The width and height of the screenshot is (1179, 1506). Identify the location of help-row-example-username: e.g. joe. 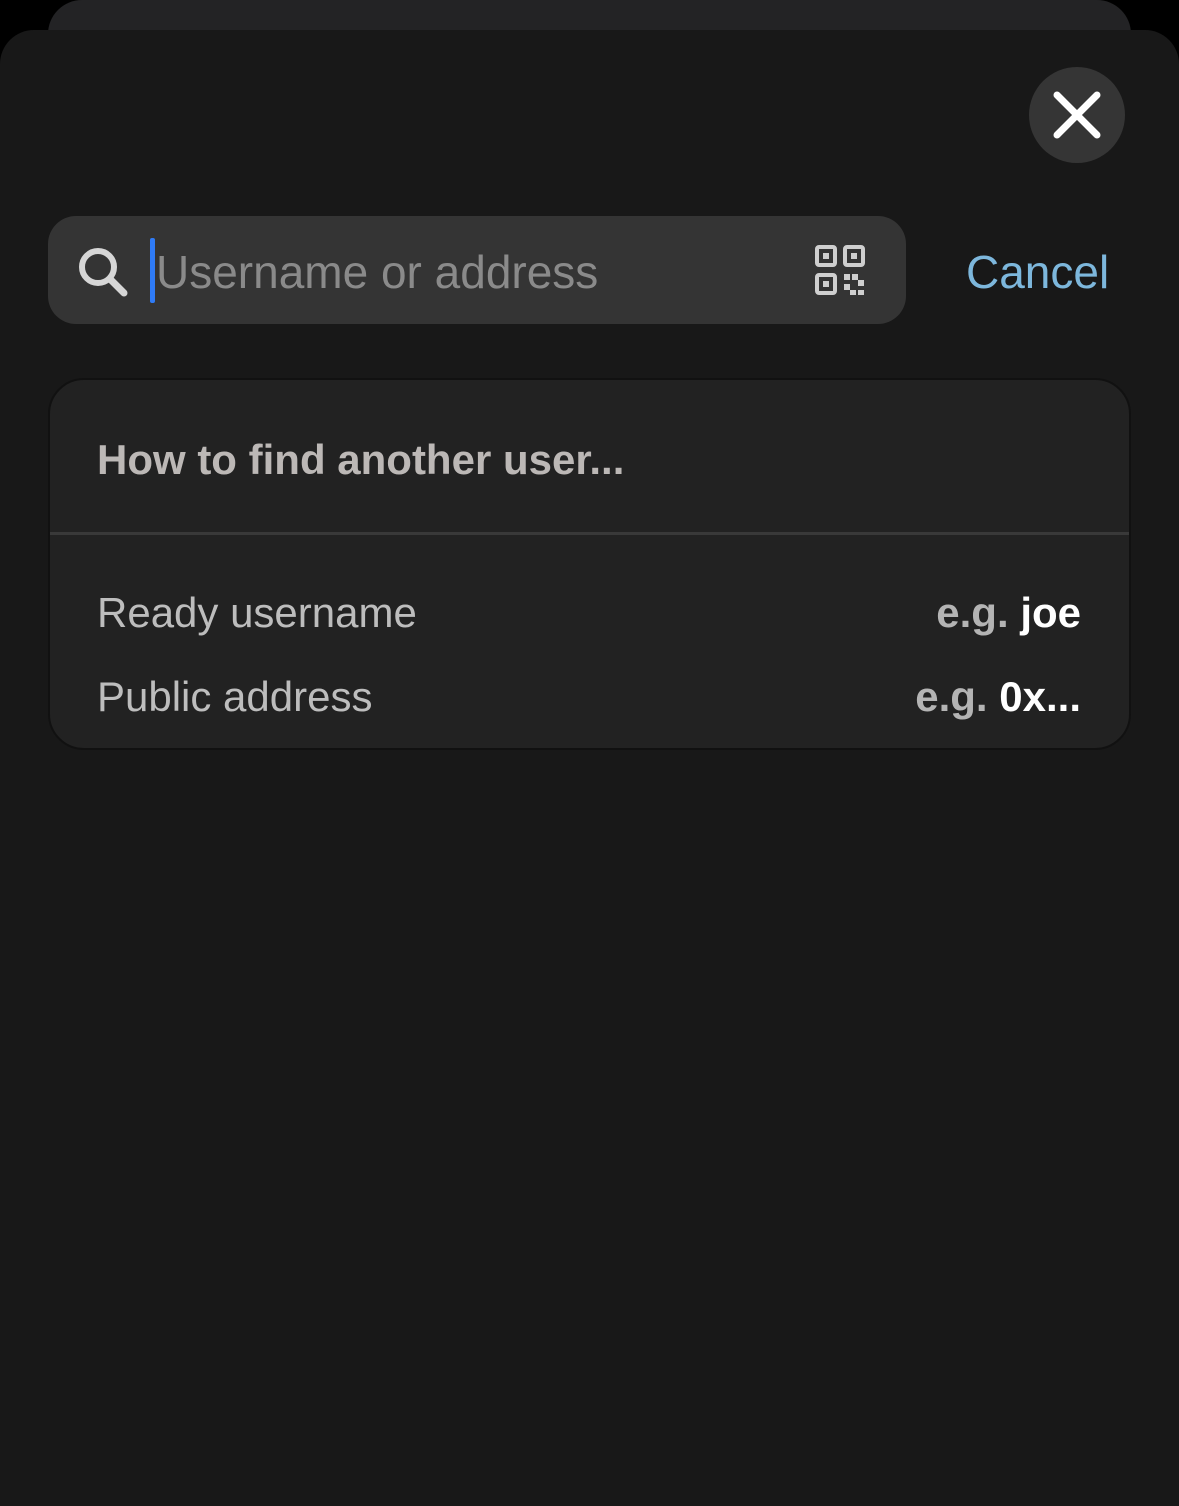
(1008, 613).